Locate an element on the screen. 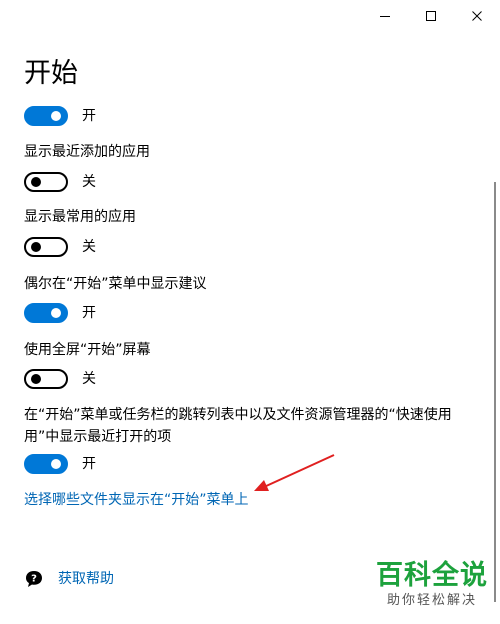  toggle-row-recently-added: 关 is located at coordinates (60, 182).